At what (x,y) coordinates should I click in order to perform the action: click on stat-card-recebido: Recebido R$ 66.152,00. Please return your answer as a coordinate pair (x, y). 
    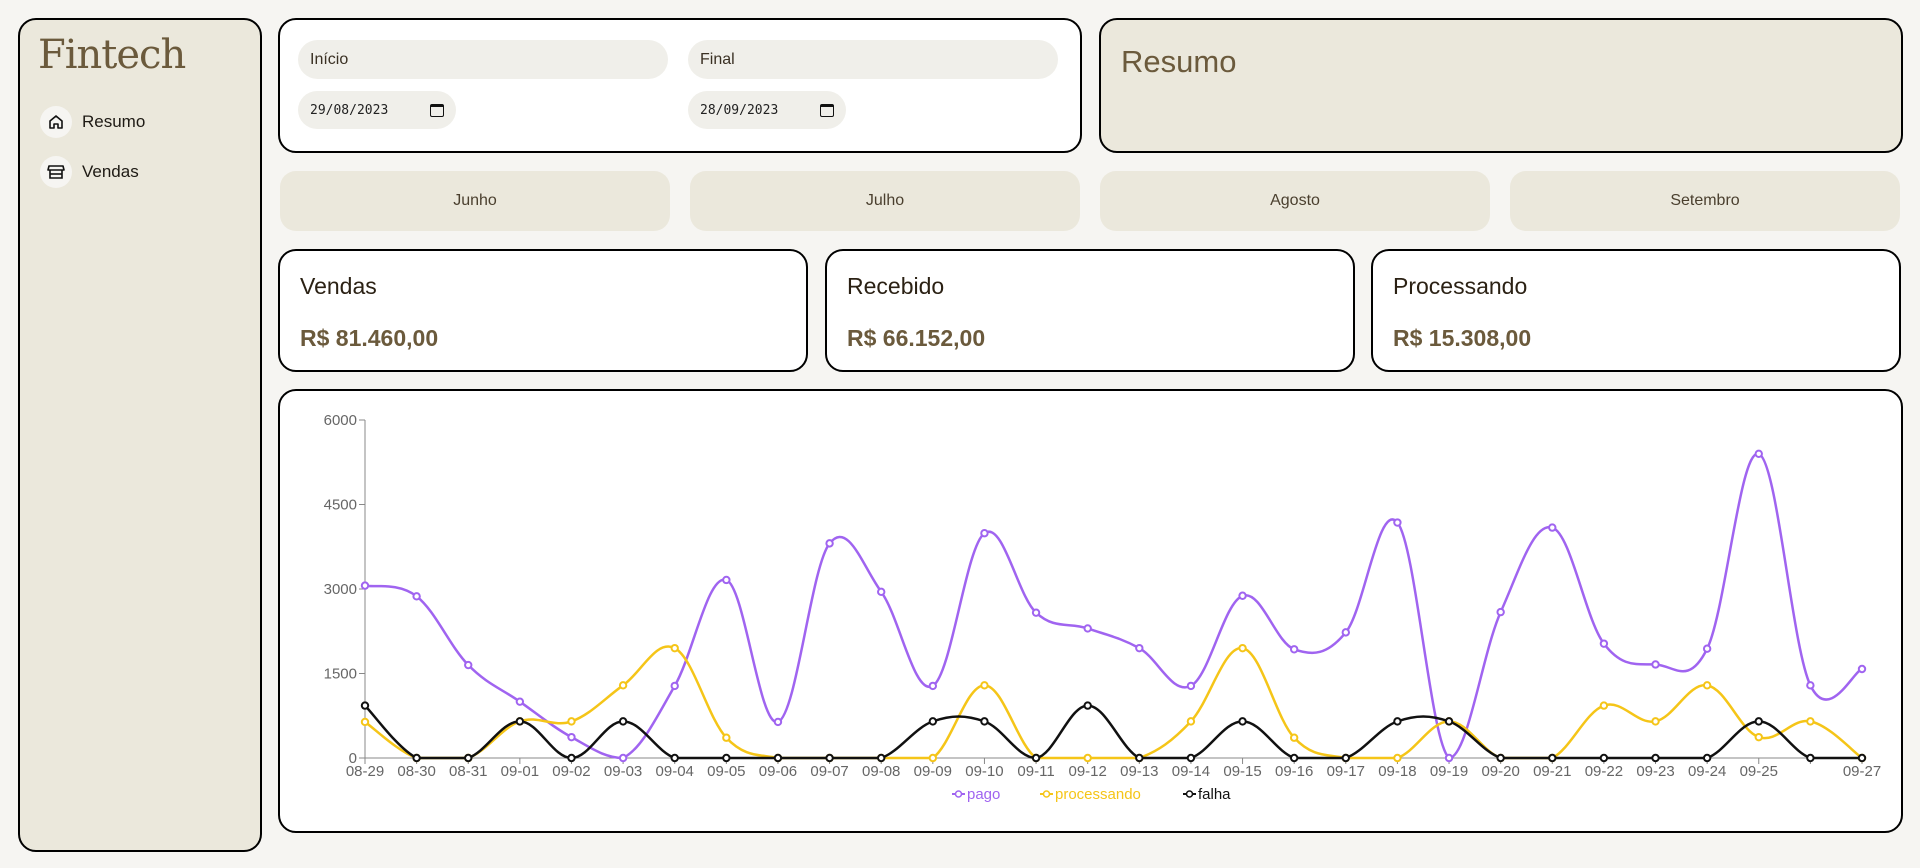
    Looking at the image, I should click on (1090, 310).